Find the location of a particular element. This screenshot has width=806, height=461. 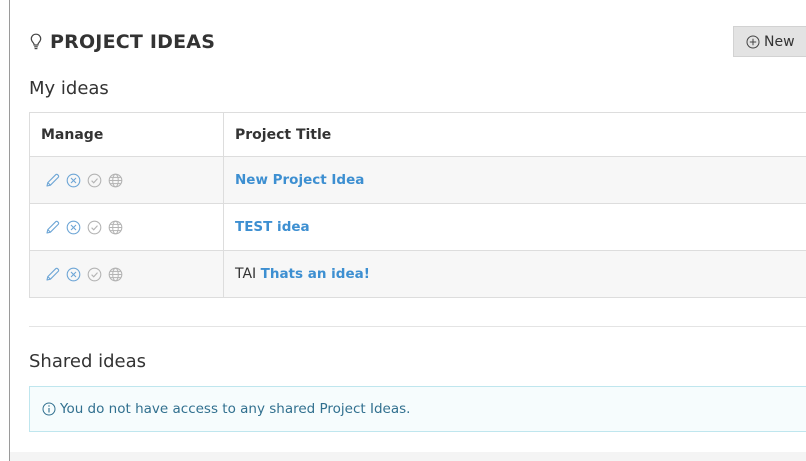

table-header-row: Manage Project Title is located at coordinates (417, 134).